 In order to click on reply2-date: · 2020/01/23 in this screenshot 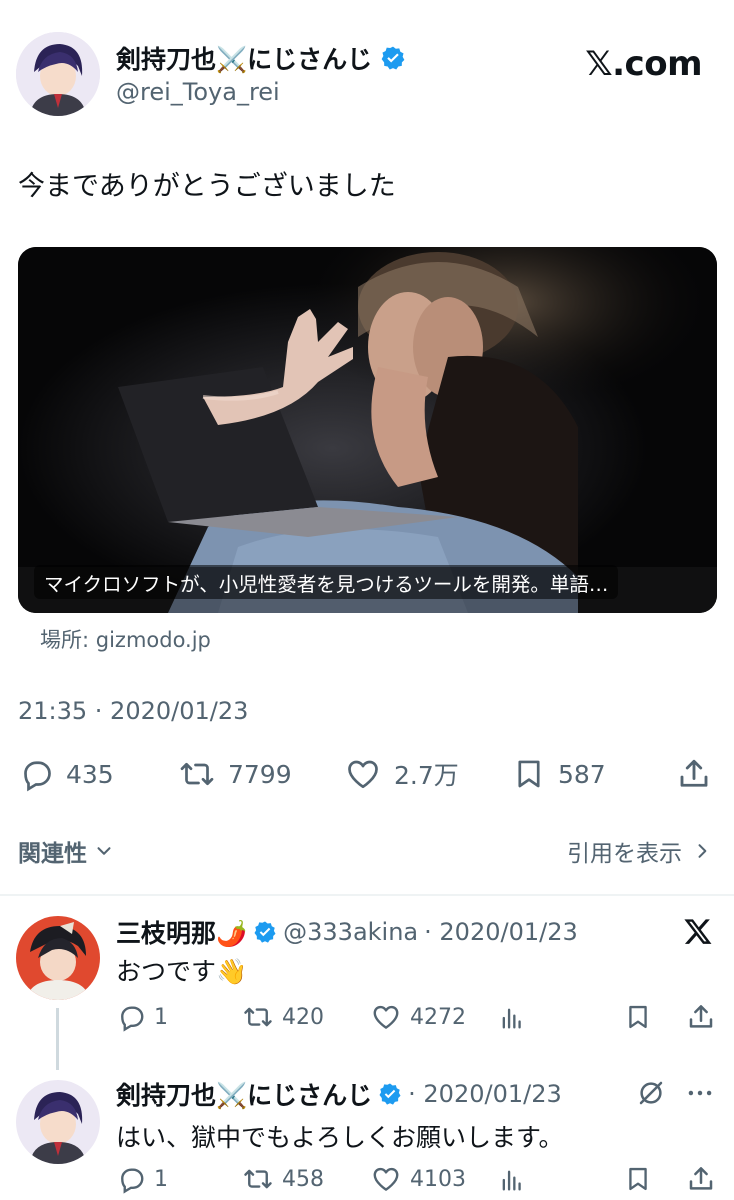, I will do `click(485, 1094)`.